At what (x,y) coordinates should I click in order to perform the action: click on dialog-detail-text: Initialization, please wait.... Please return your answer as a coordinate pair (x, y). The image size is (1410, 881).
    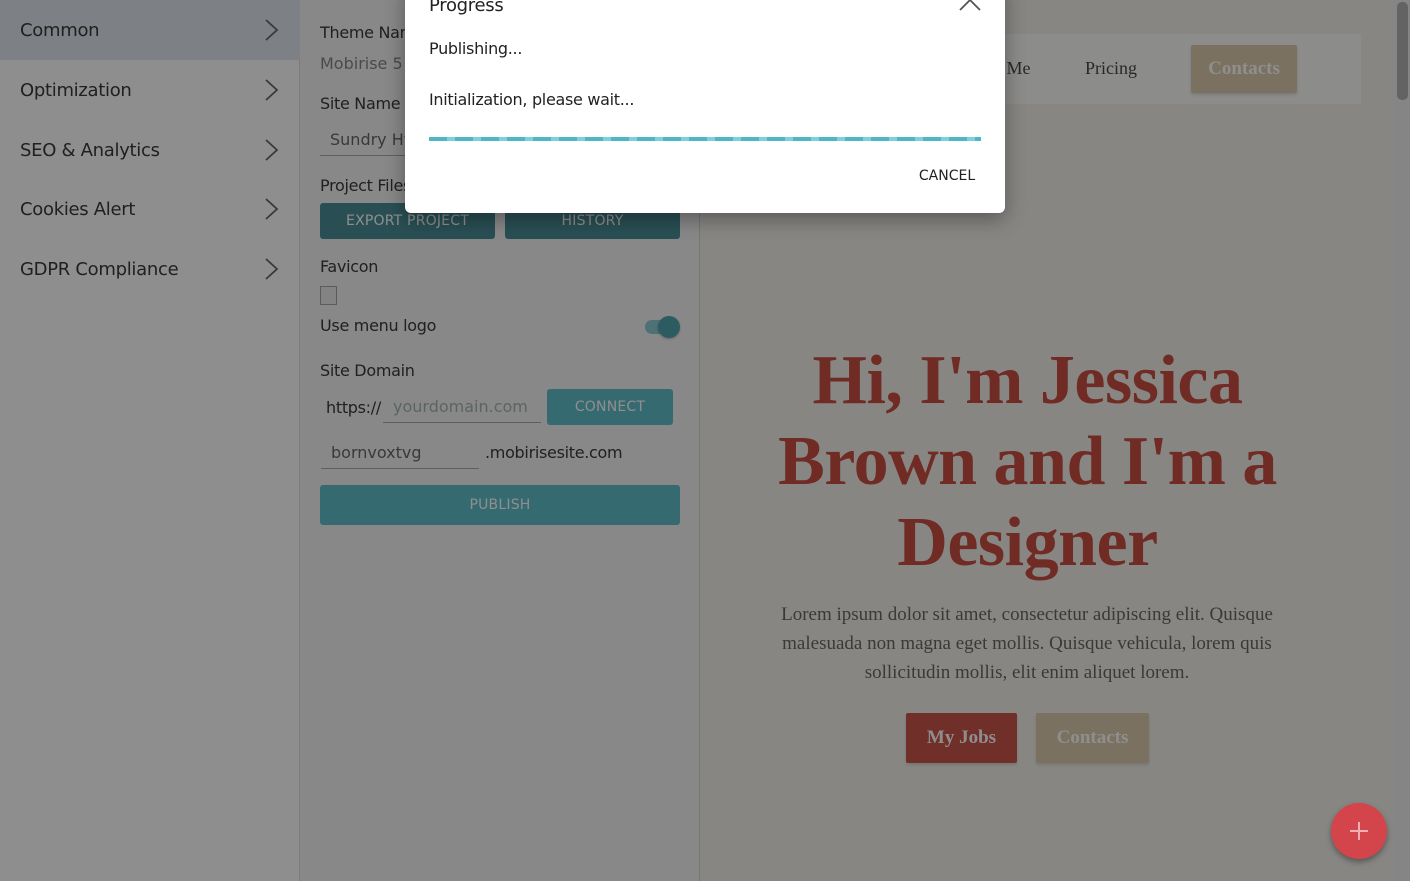
    Looking at the image, I should click on (532, 99).